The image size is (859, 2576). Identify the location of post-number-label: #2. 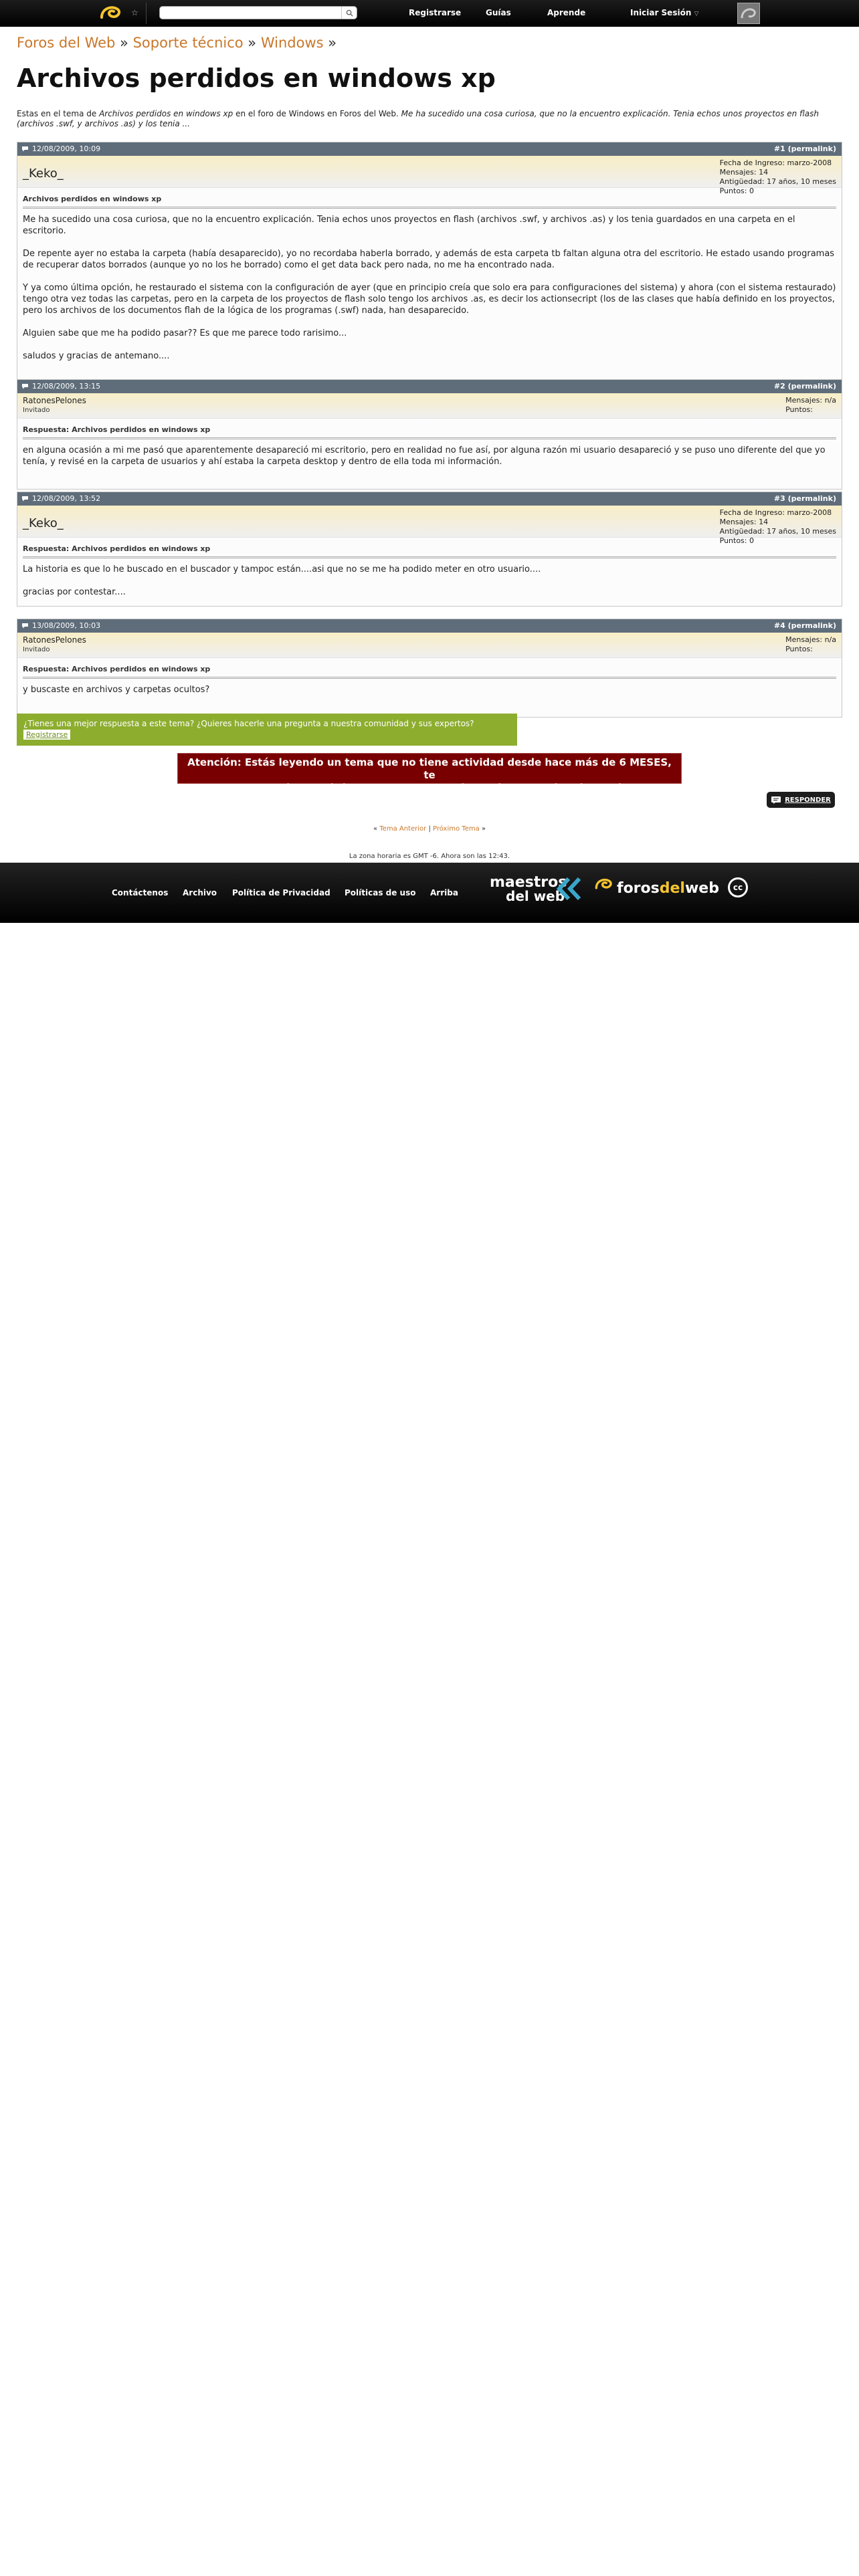
(779, 387).